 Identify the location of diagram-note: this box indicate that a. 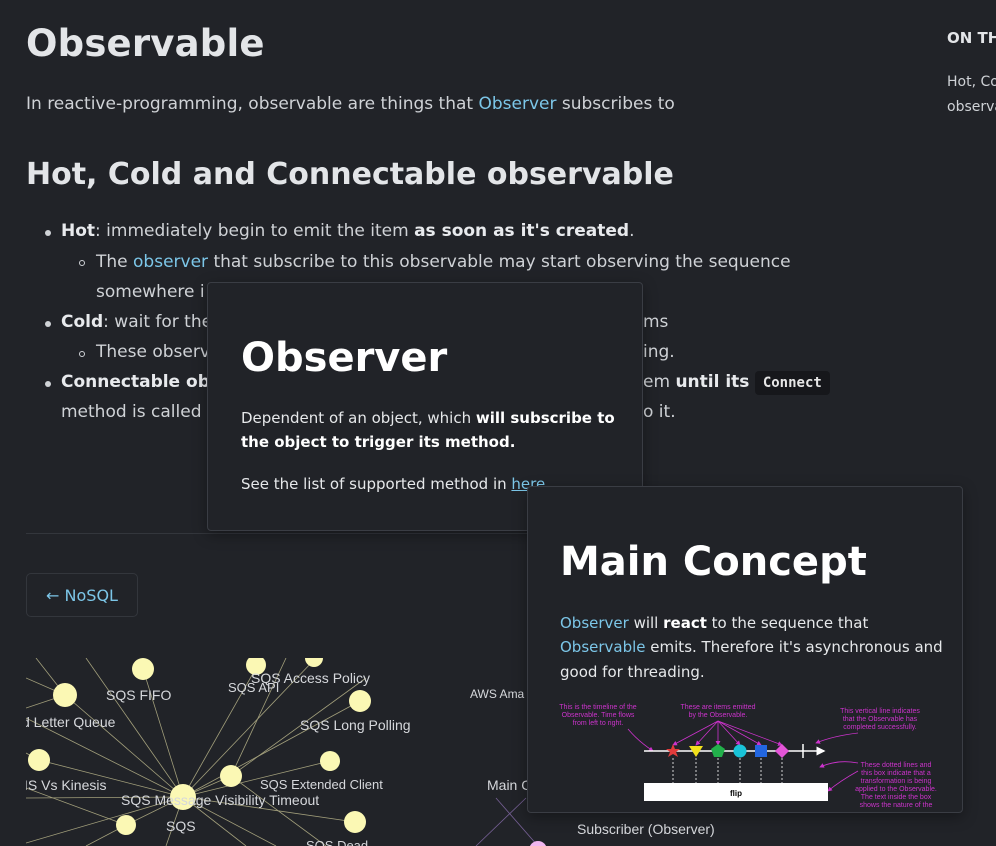
(896, 773).